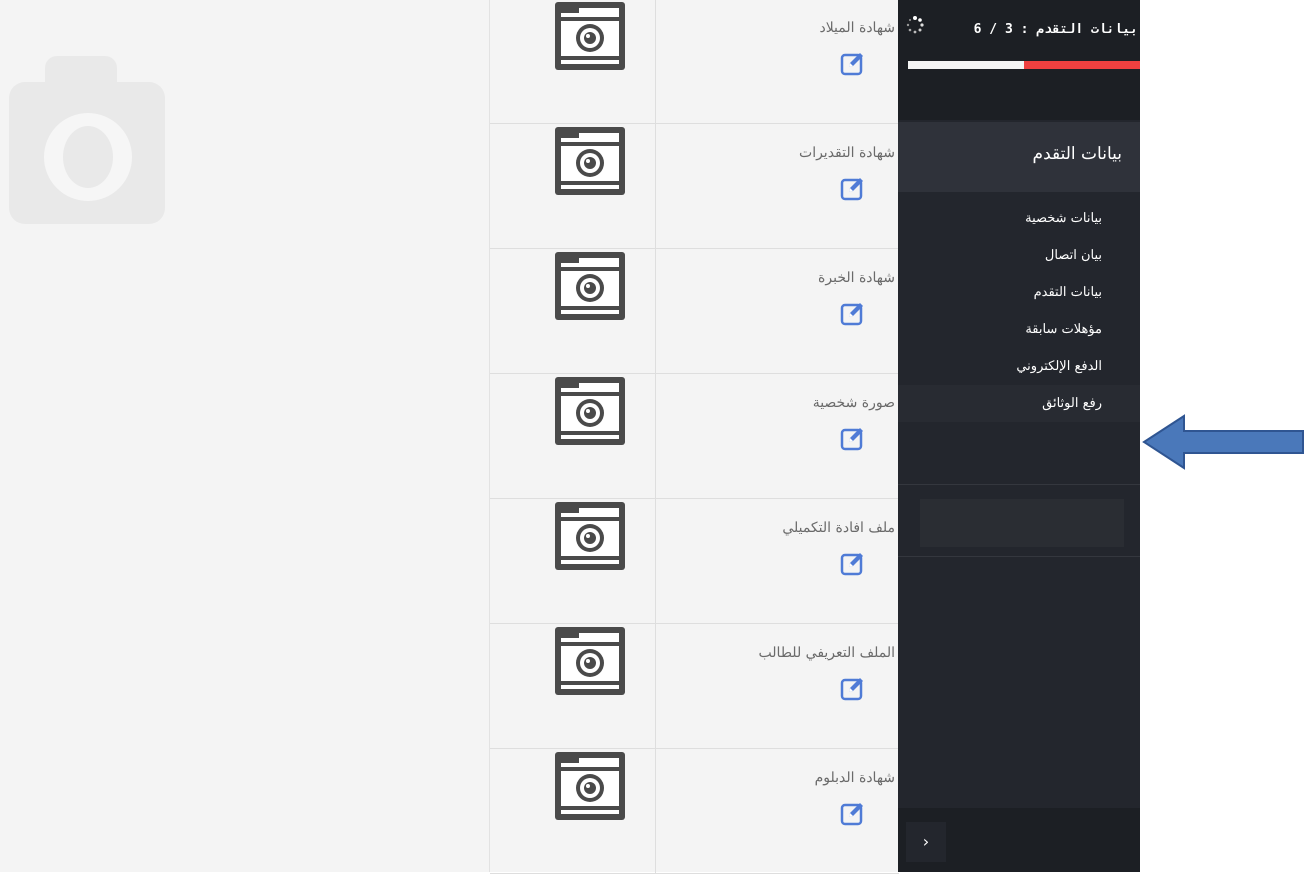 The width and height of the screenshot is (1309, 874). Describe the element at coordinates (1223, 442) in the screenshot. I see `left-arrow-icon` at that location.